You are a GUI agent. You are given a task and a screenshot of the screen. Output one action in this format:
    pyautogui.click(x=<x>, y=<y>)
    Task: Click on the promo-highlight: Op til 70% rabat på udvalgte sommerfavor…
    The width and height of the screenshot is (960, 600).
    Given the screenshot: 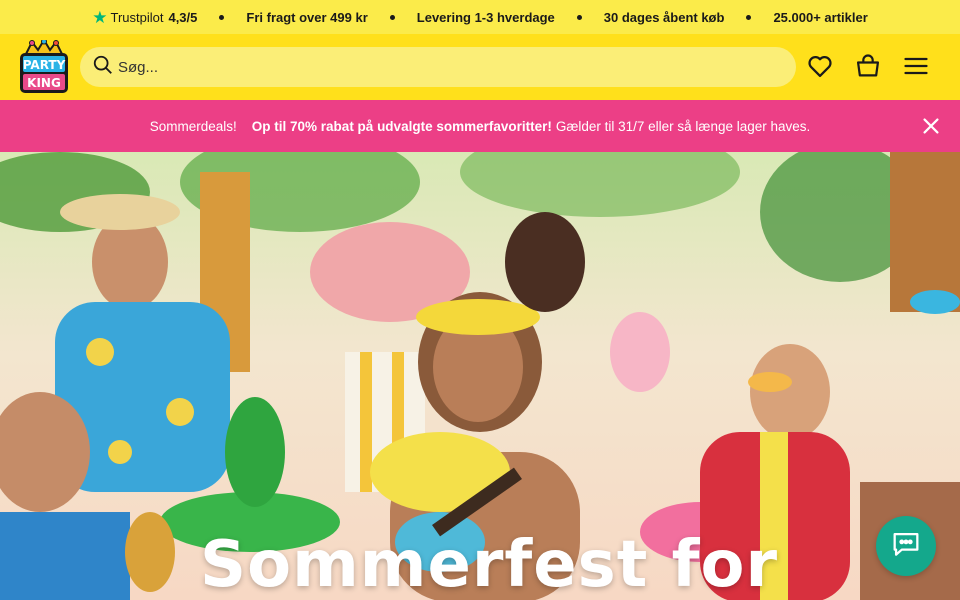 What is the action you would take?
    pyautogui.click(x=401, y=126)
    